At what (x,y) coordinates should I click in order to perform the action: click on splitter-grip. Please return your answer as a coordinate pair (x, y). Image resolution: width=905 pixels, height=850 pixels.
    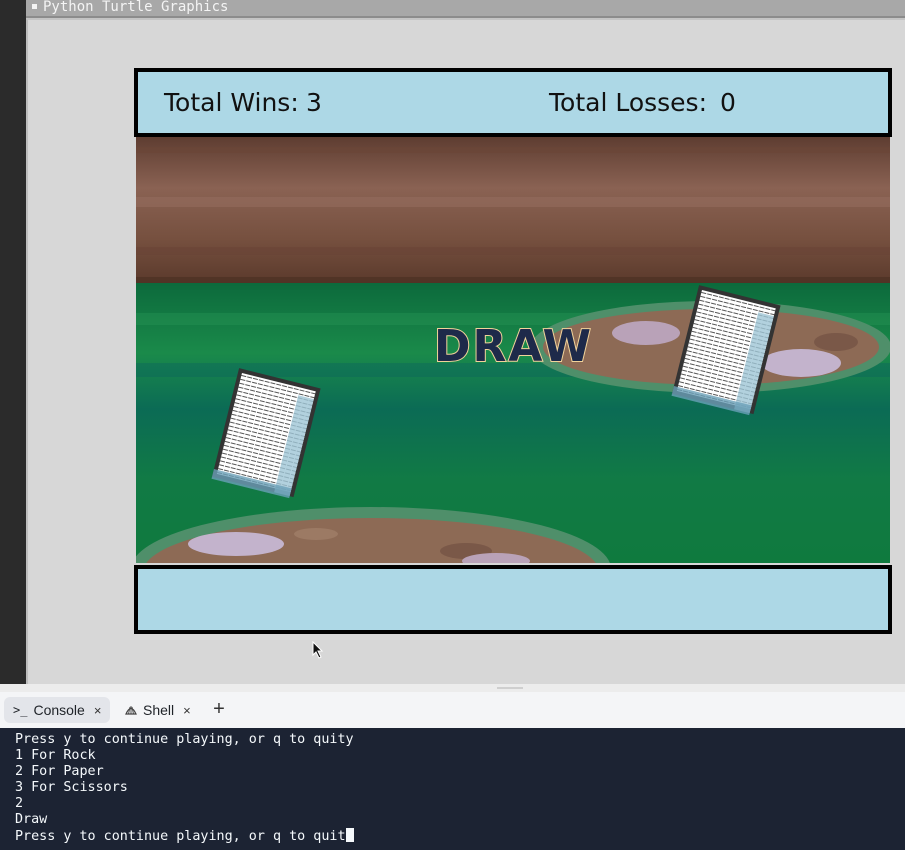
    Looking at the image, I should click on (510, 688).